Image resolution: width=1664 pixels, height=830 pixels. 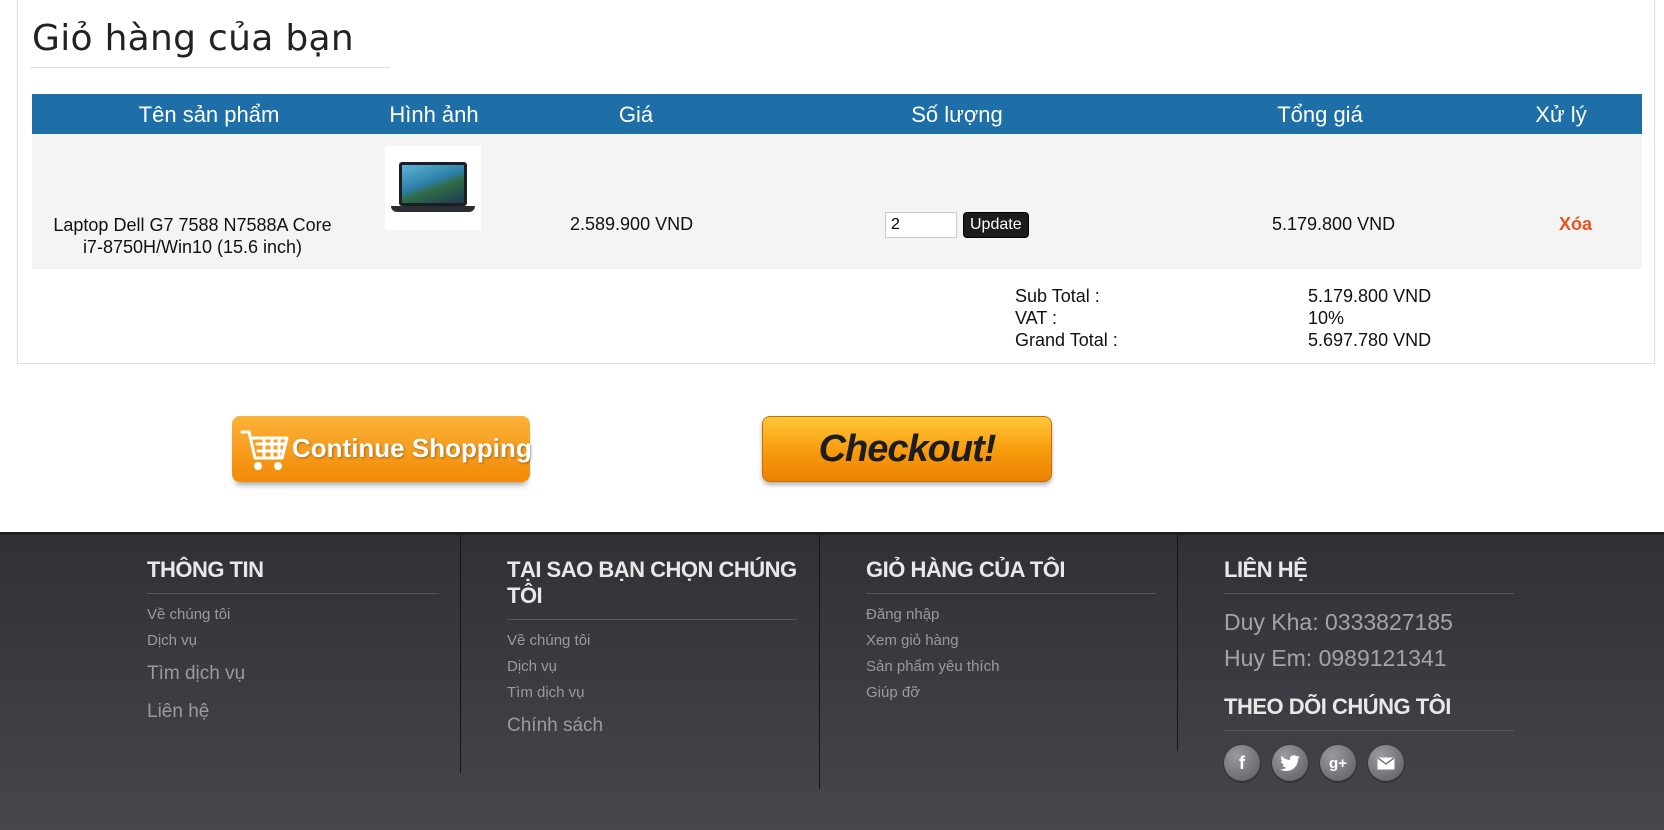 What do you see at coordinates (1338, 763) in the screenshot?
I see `google-plus-icon: g+` at bounding box center [1338, 763].